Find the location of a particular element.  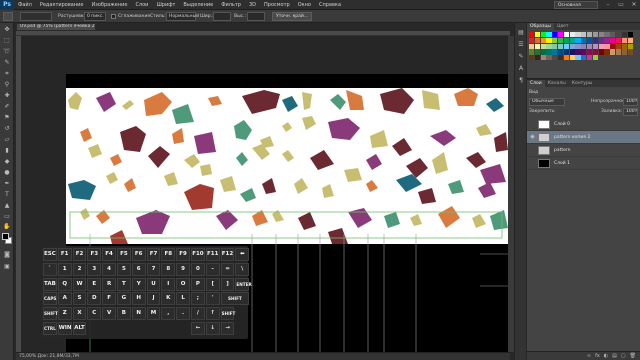

keyboard-key: ` is located at coordinates (50, 269).